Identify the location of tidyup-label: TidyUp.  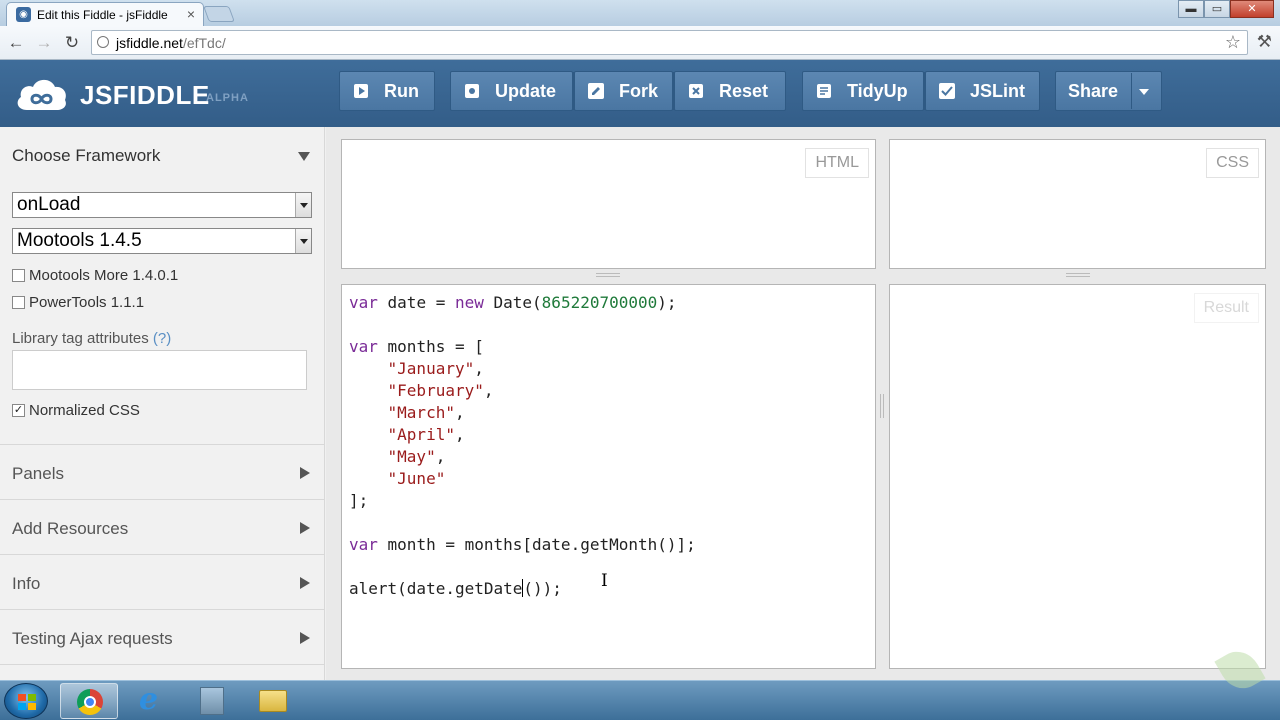
(877, 90).